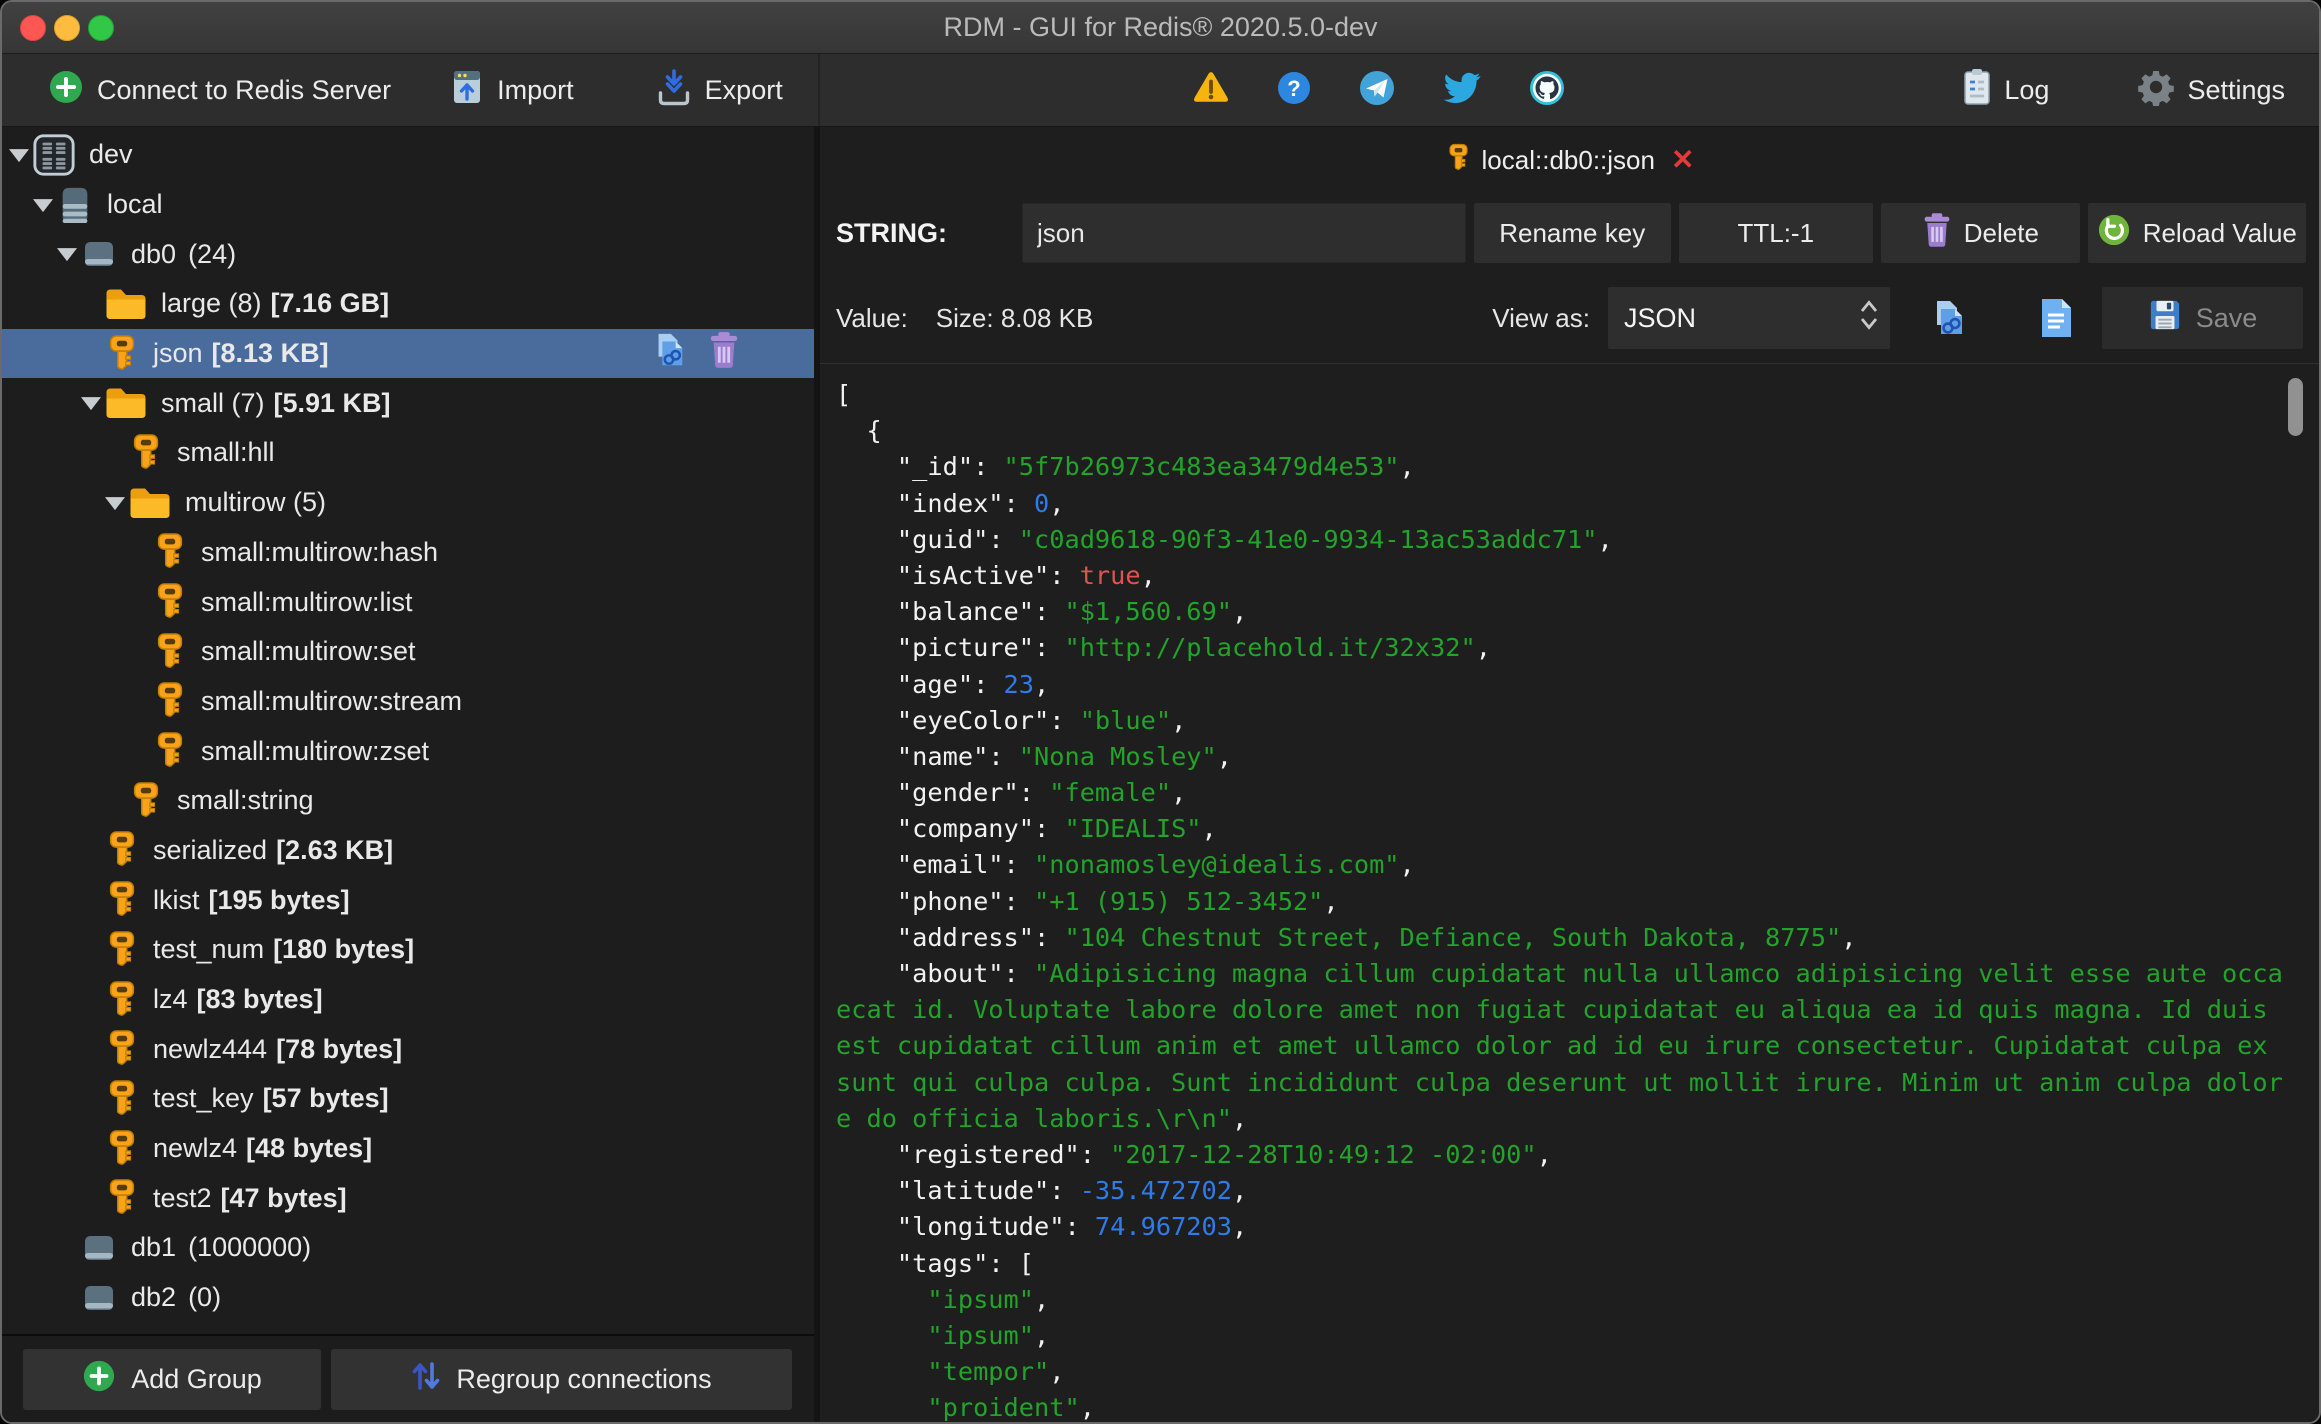  Describe the element at coordinates (309, 1148) in the screenshot. I see `tree-item-size: [48 bytes]` at that location.